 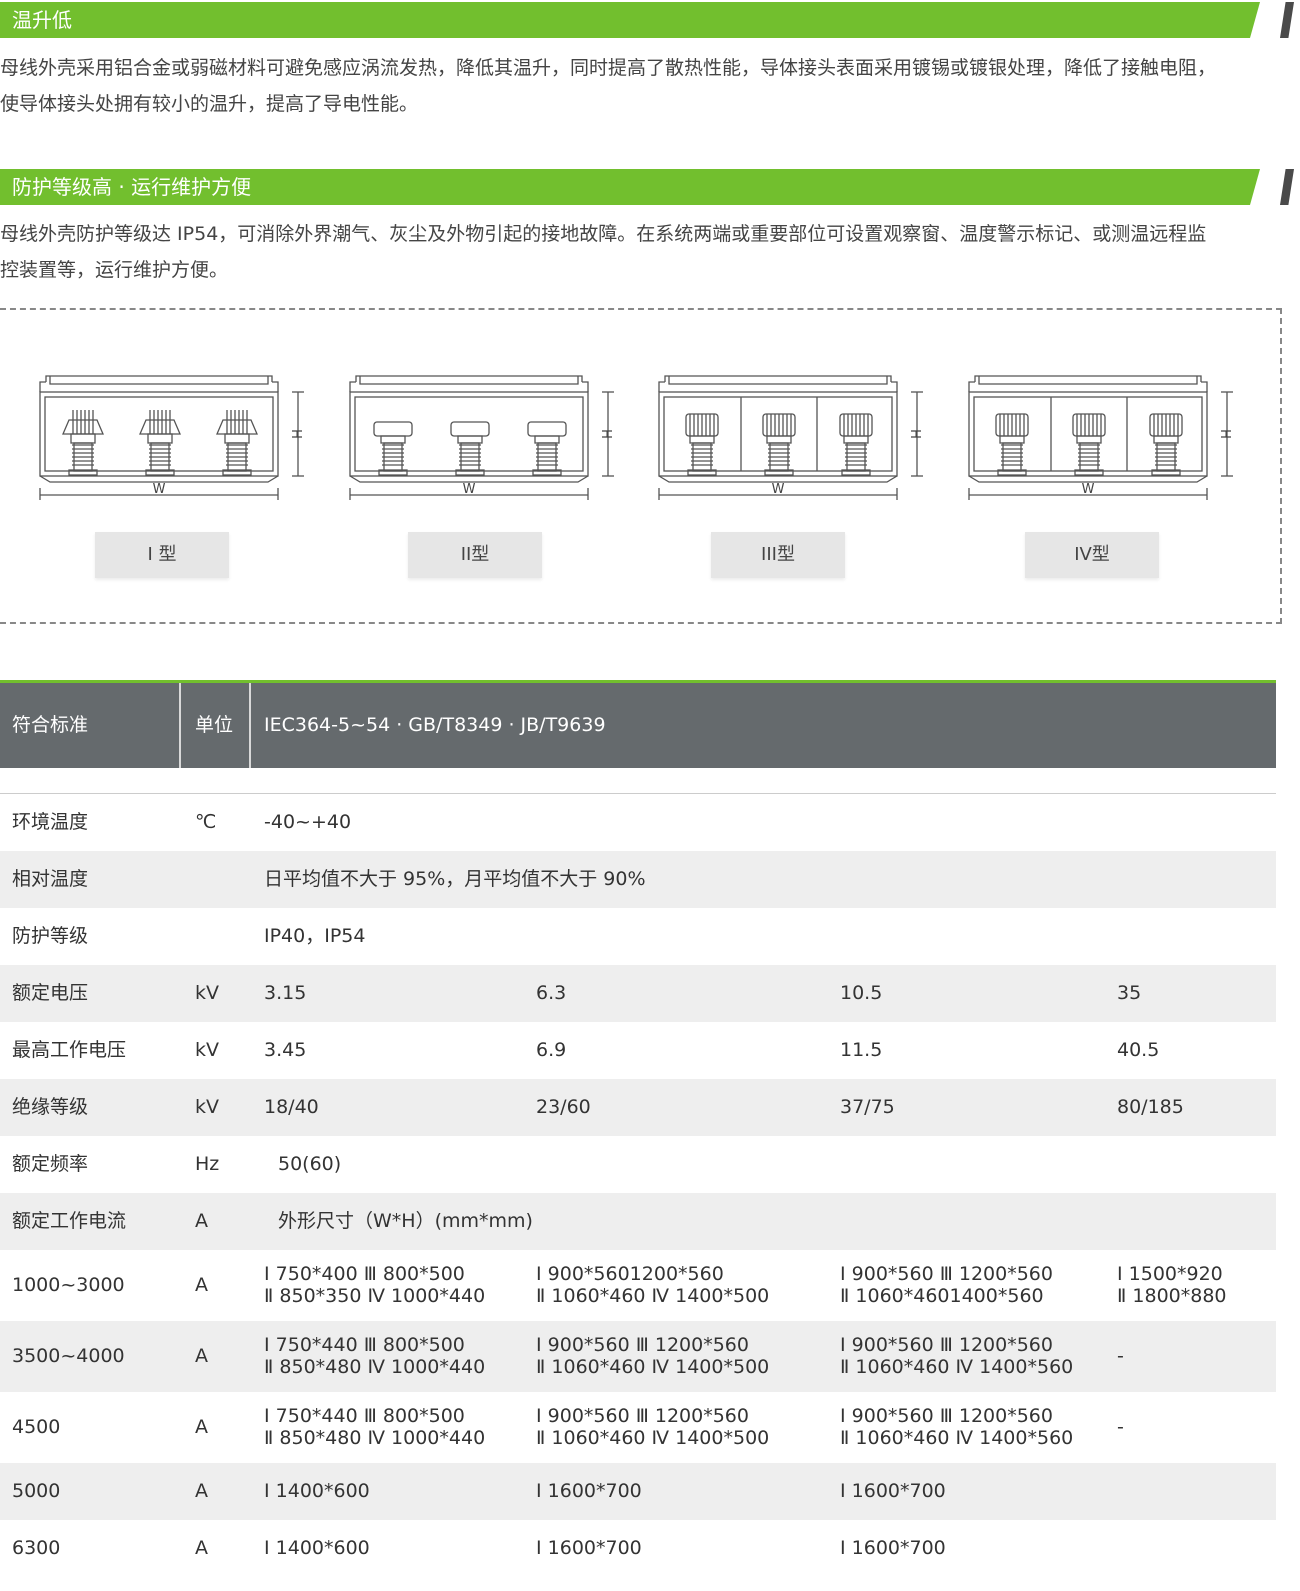 I want to click on busbar-type-4-icon: WH, so click(x=1100, y=437).